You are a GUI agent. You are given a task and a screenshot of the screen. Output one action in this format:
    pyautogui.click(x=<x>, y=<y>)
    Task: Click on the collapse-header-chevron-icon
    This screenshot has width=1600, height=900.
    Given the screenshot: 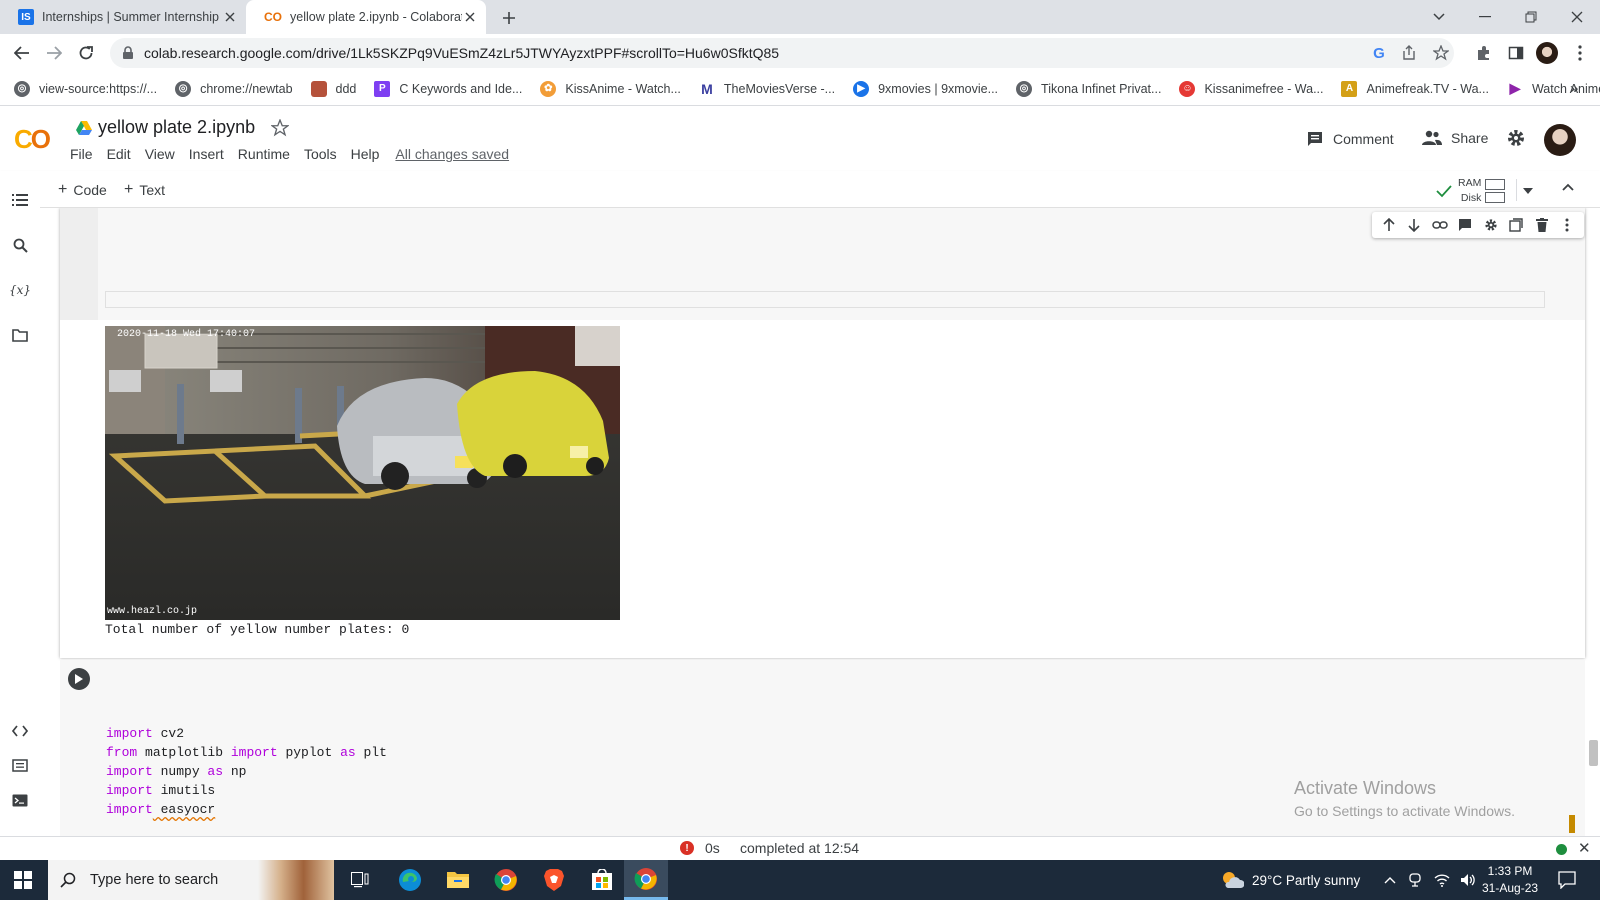 What is the action you would take?
    pyautogui.click(x=1568, y=187)
    